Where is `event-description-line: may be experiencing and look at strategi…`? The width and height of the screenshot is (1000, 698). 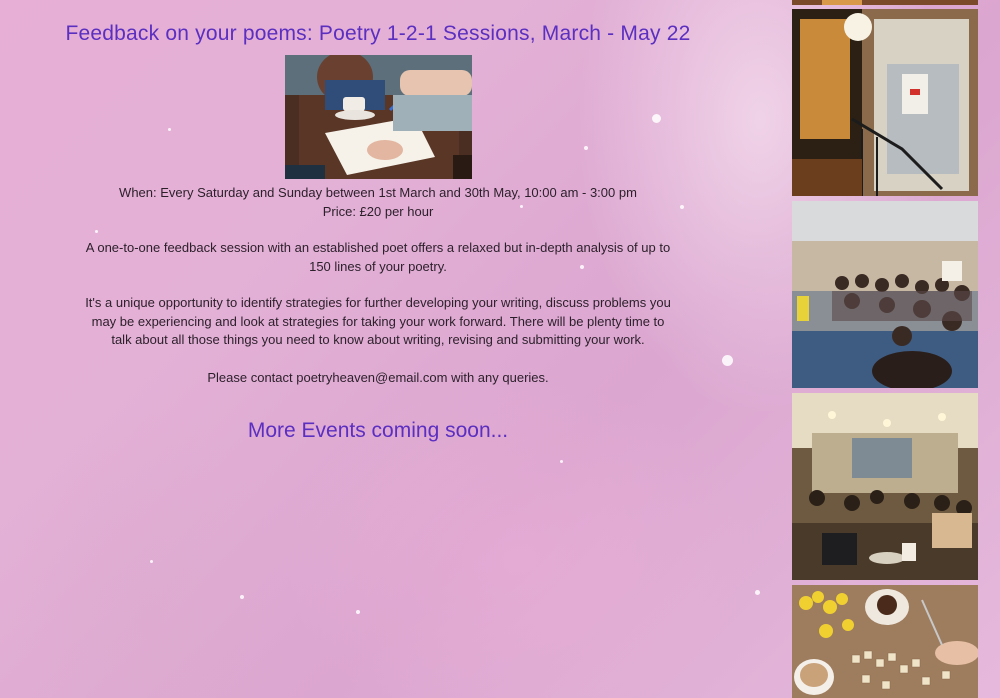 event-description-line: may be experiencing and look at strategi… is located at coordinates (378, 321).